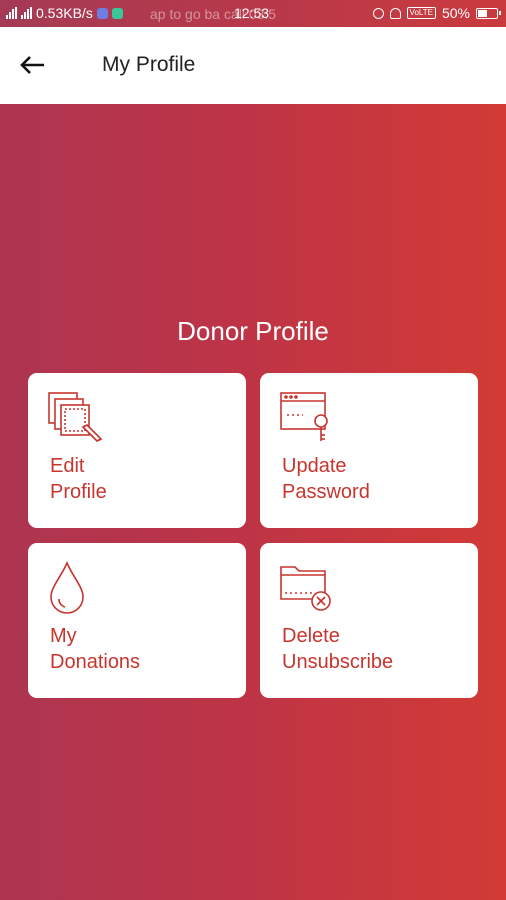 This screenshot has height=900, width=506. Describe the element at coordinates (117, 13) in the screenshot. I see `call-notification-icon` at that location.